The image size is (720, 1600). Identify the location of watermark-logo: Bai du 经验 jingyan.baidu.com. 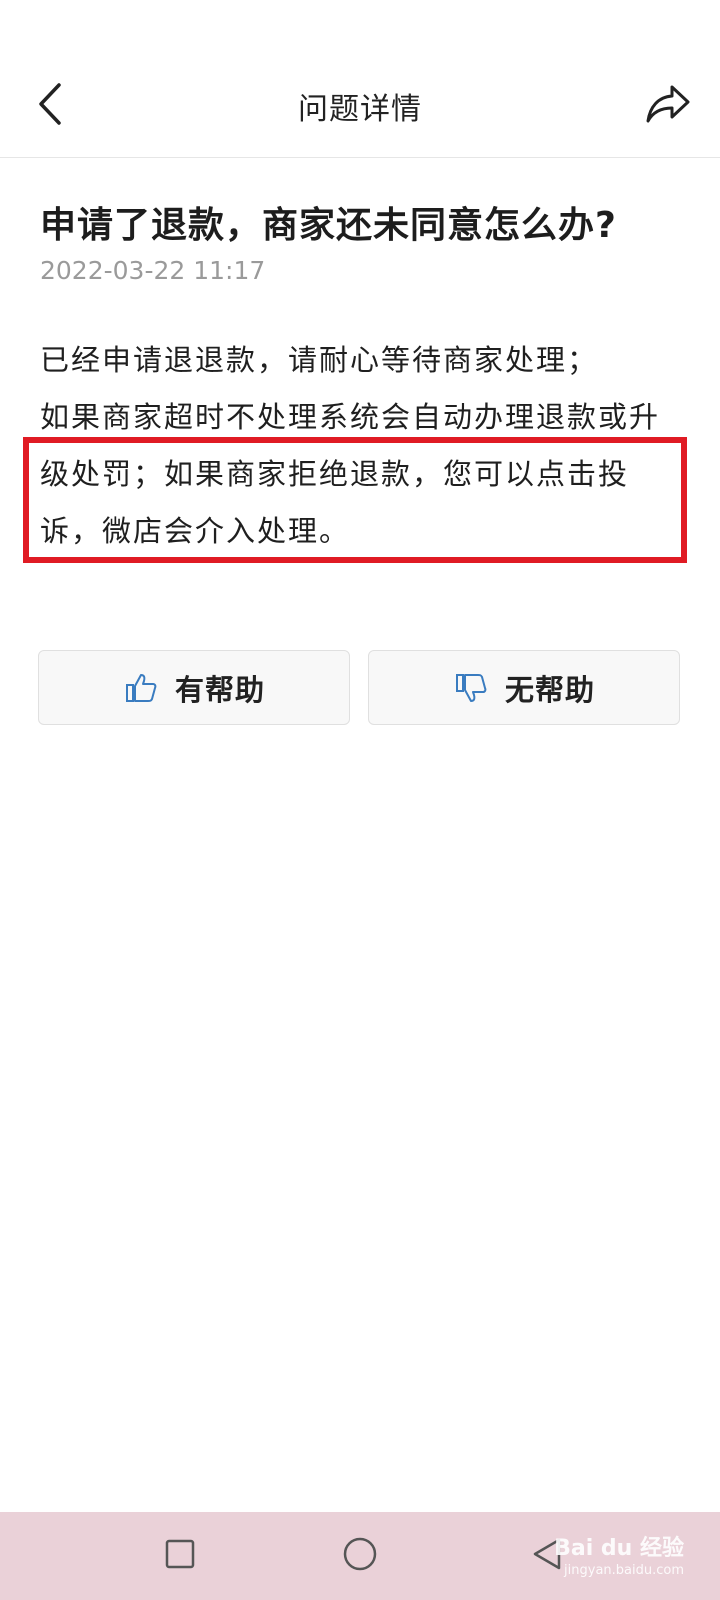
(619, 1560).